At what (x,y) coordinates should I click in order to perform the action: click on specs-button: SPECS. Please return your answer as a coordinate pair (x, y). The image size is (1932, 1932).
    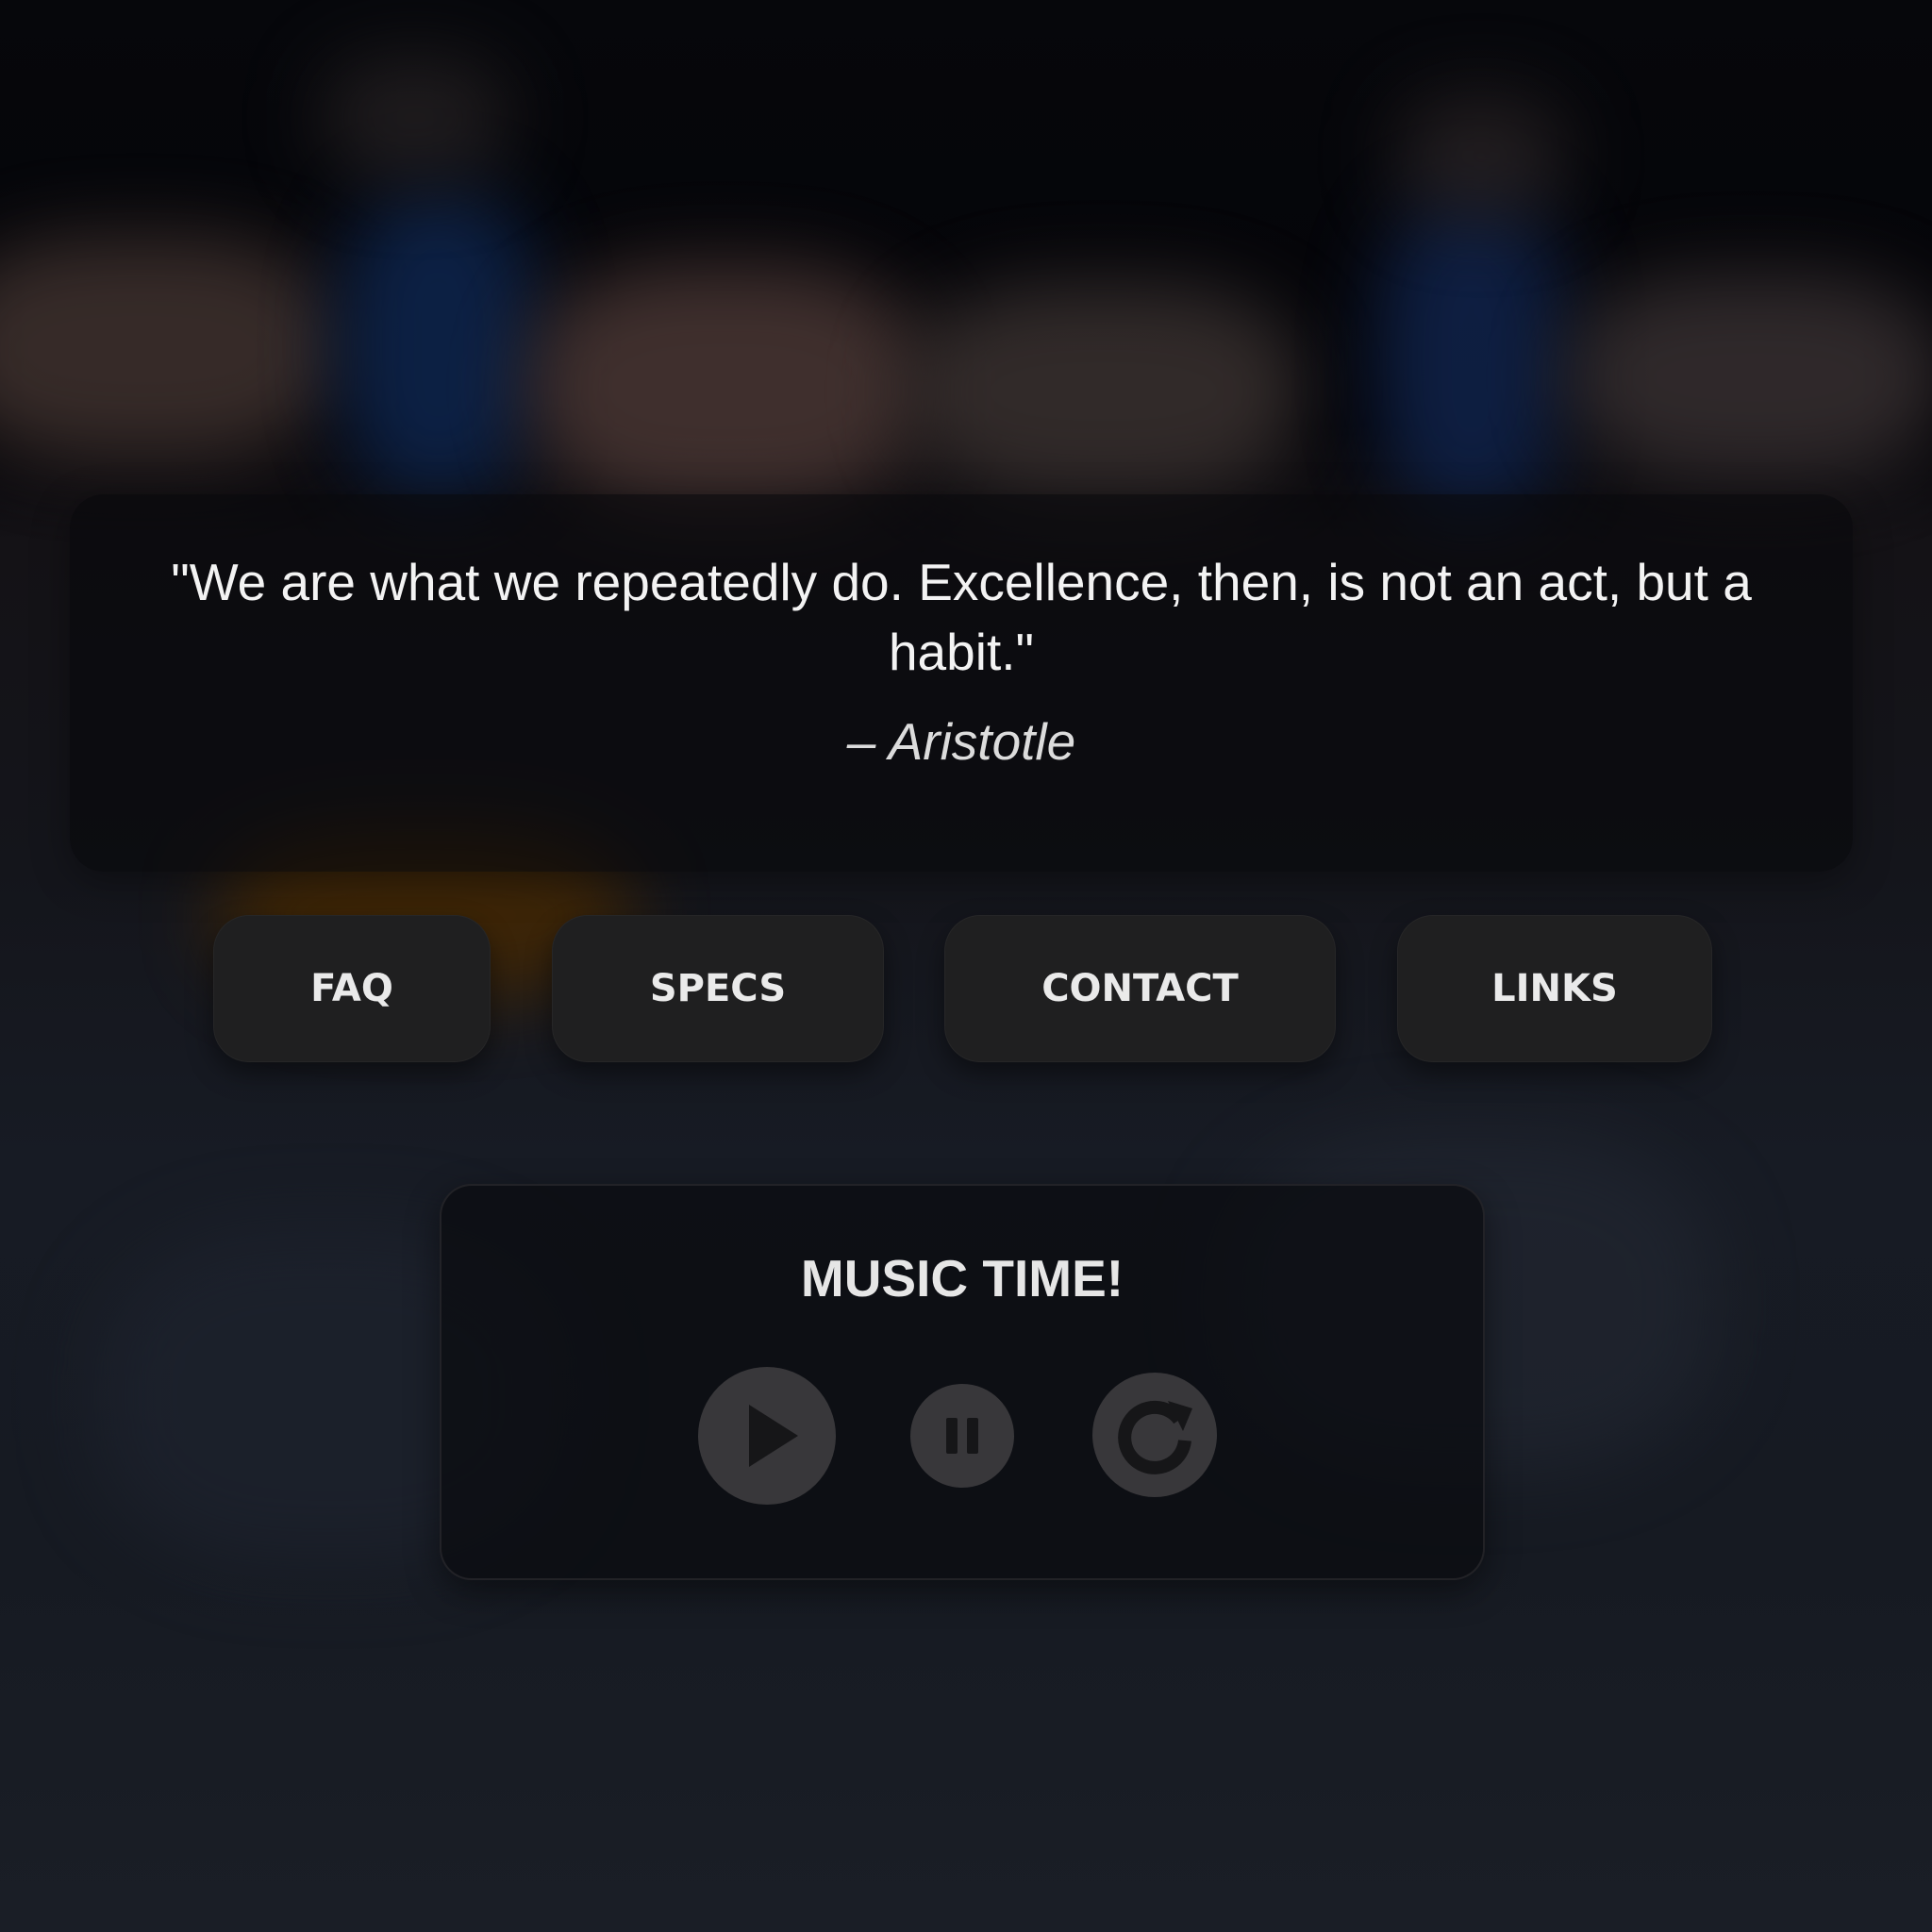
    Looking at the image, I should click on (718, 989).